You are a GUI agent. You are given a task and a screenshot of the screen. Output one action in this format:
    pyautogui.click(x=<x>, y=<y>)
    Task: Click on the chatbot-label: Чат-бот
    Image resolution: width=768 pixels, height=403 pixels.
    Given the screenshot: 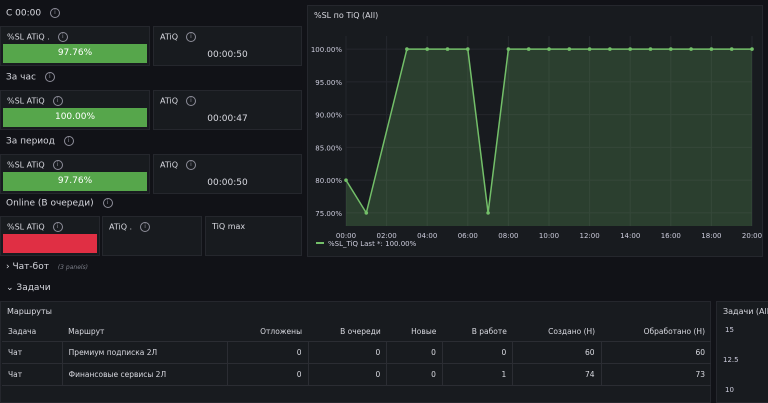 What is the action you would take?
    pyautogui.click(x=30, y=267)
    